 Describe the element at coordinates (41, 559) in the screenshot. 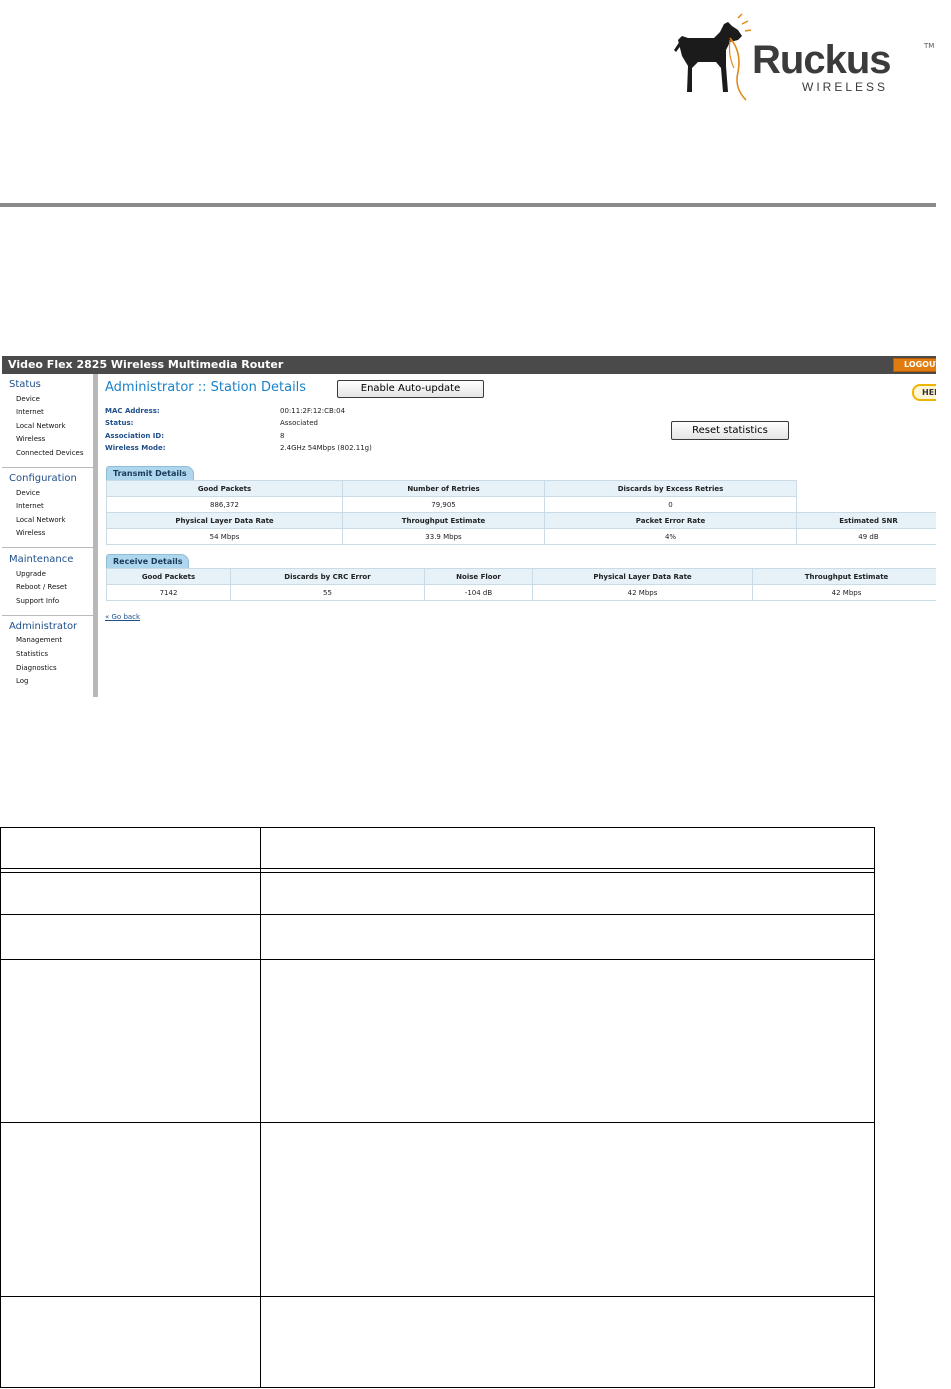

I see `nav-heading-maintenance: Maintenance` at that location.